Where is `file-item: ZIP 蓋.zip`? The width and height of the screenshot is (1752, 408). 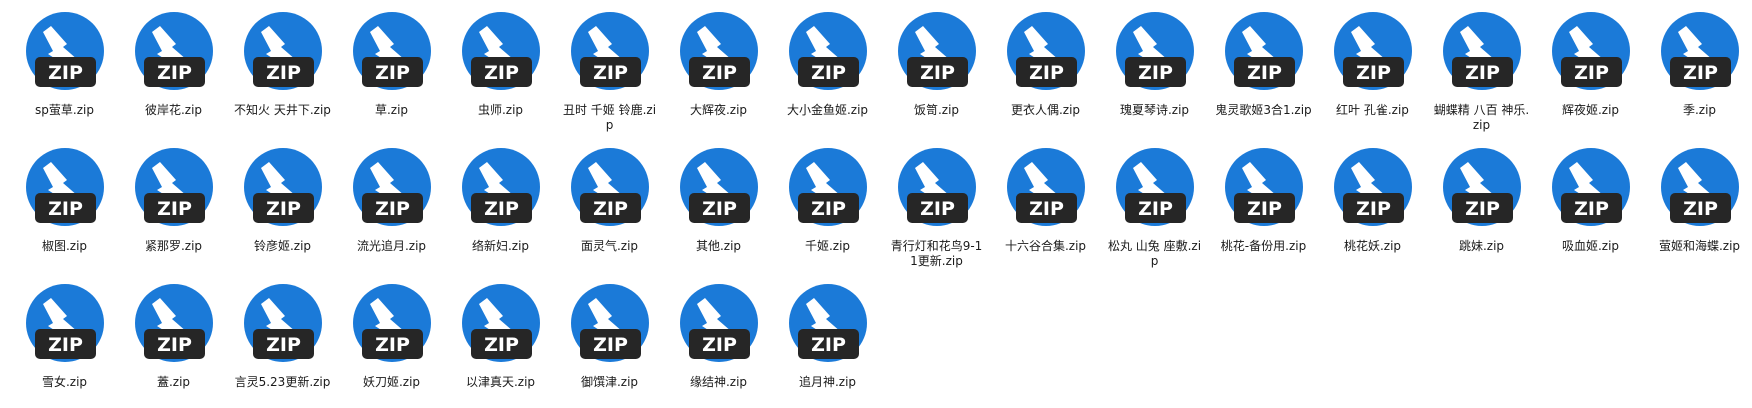 file-item: ZIP 蓋.zip is located at coordinates (173, 340).